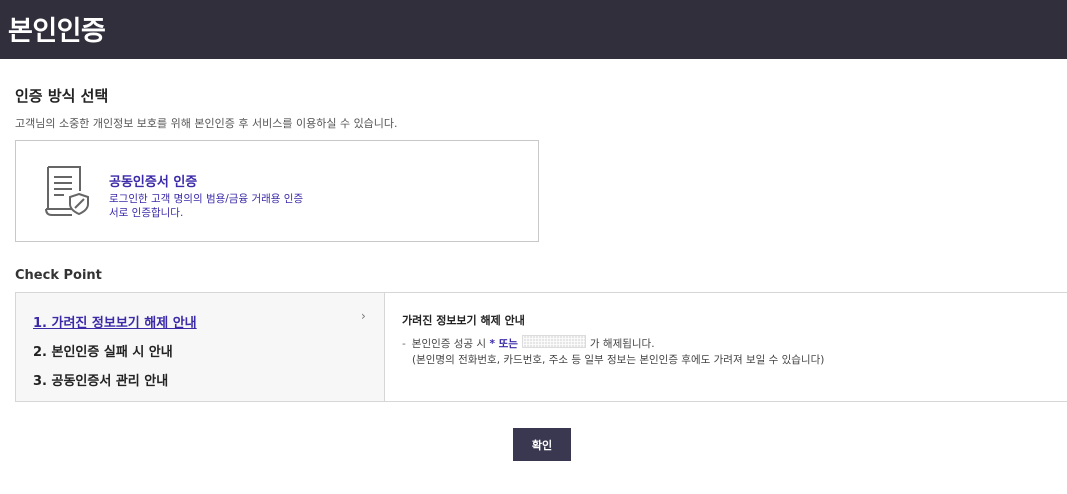 The image size is (1067, 494). Describe the element at coordinates (115, 321) in the screenshot. I see `checkpoint-item-masked-info: 1. 가려진 정보보기 해제 안내` at that location.